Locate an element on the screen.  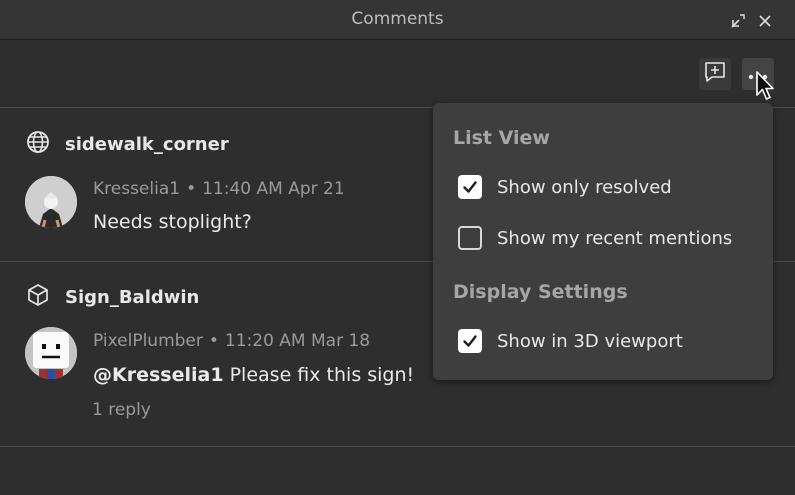
menu-item-label: Show my recent mentions is located at coordinates (615, 238).